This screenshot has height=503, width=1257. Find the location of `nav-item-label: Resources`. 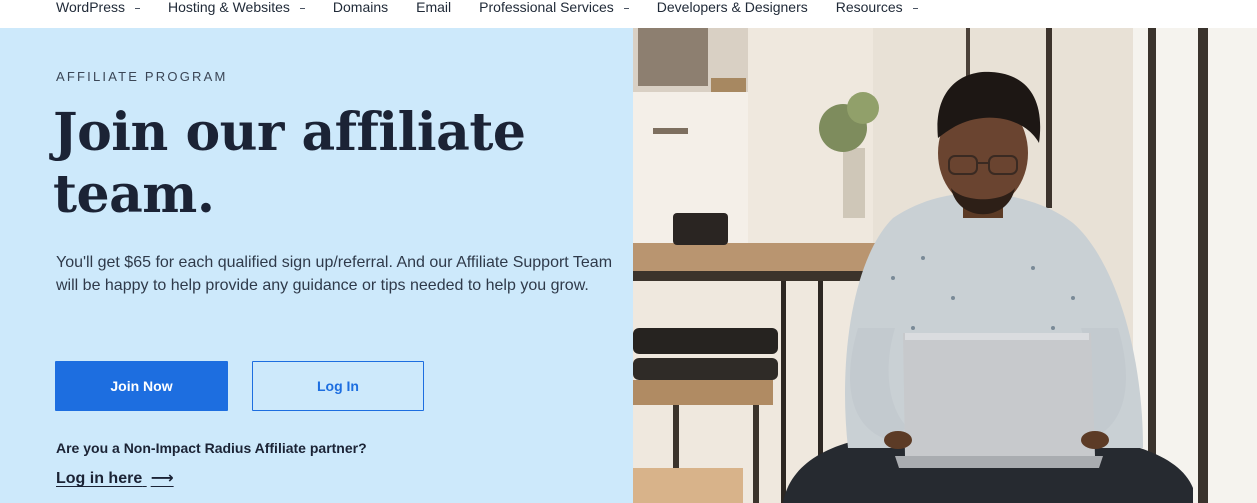

nav-item-label: Resources is located at coordinates (869, 7).